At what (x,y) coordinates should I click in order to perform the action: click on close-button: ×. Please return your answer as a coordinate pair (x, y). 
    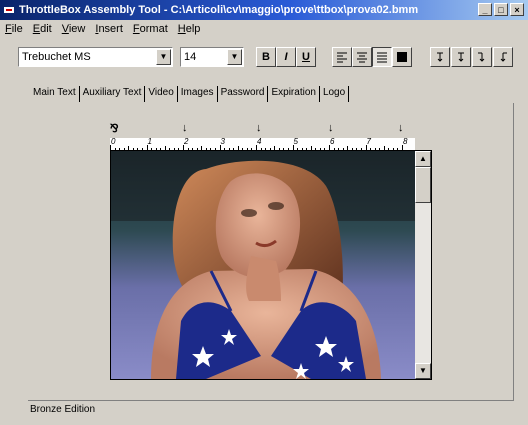
    Looking at the image, I should click on (517, 9).